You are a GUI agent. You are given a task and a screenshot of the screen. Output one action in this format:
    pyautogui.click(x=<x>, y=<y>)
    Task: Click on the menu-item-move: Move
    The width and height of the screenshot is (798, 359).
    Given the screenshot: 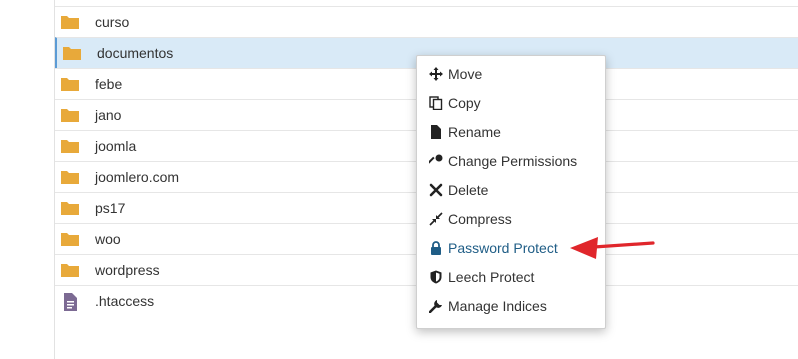 What is the action you would take?
    pyautogui.click(x=511, y=75)
    